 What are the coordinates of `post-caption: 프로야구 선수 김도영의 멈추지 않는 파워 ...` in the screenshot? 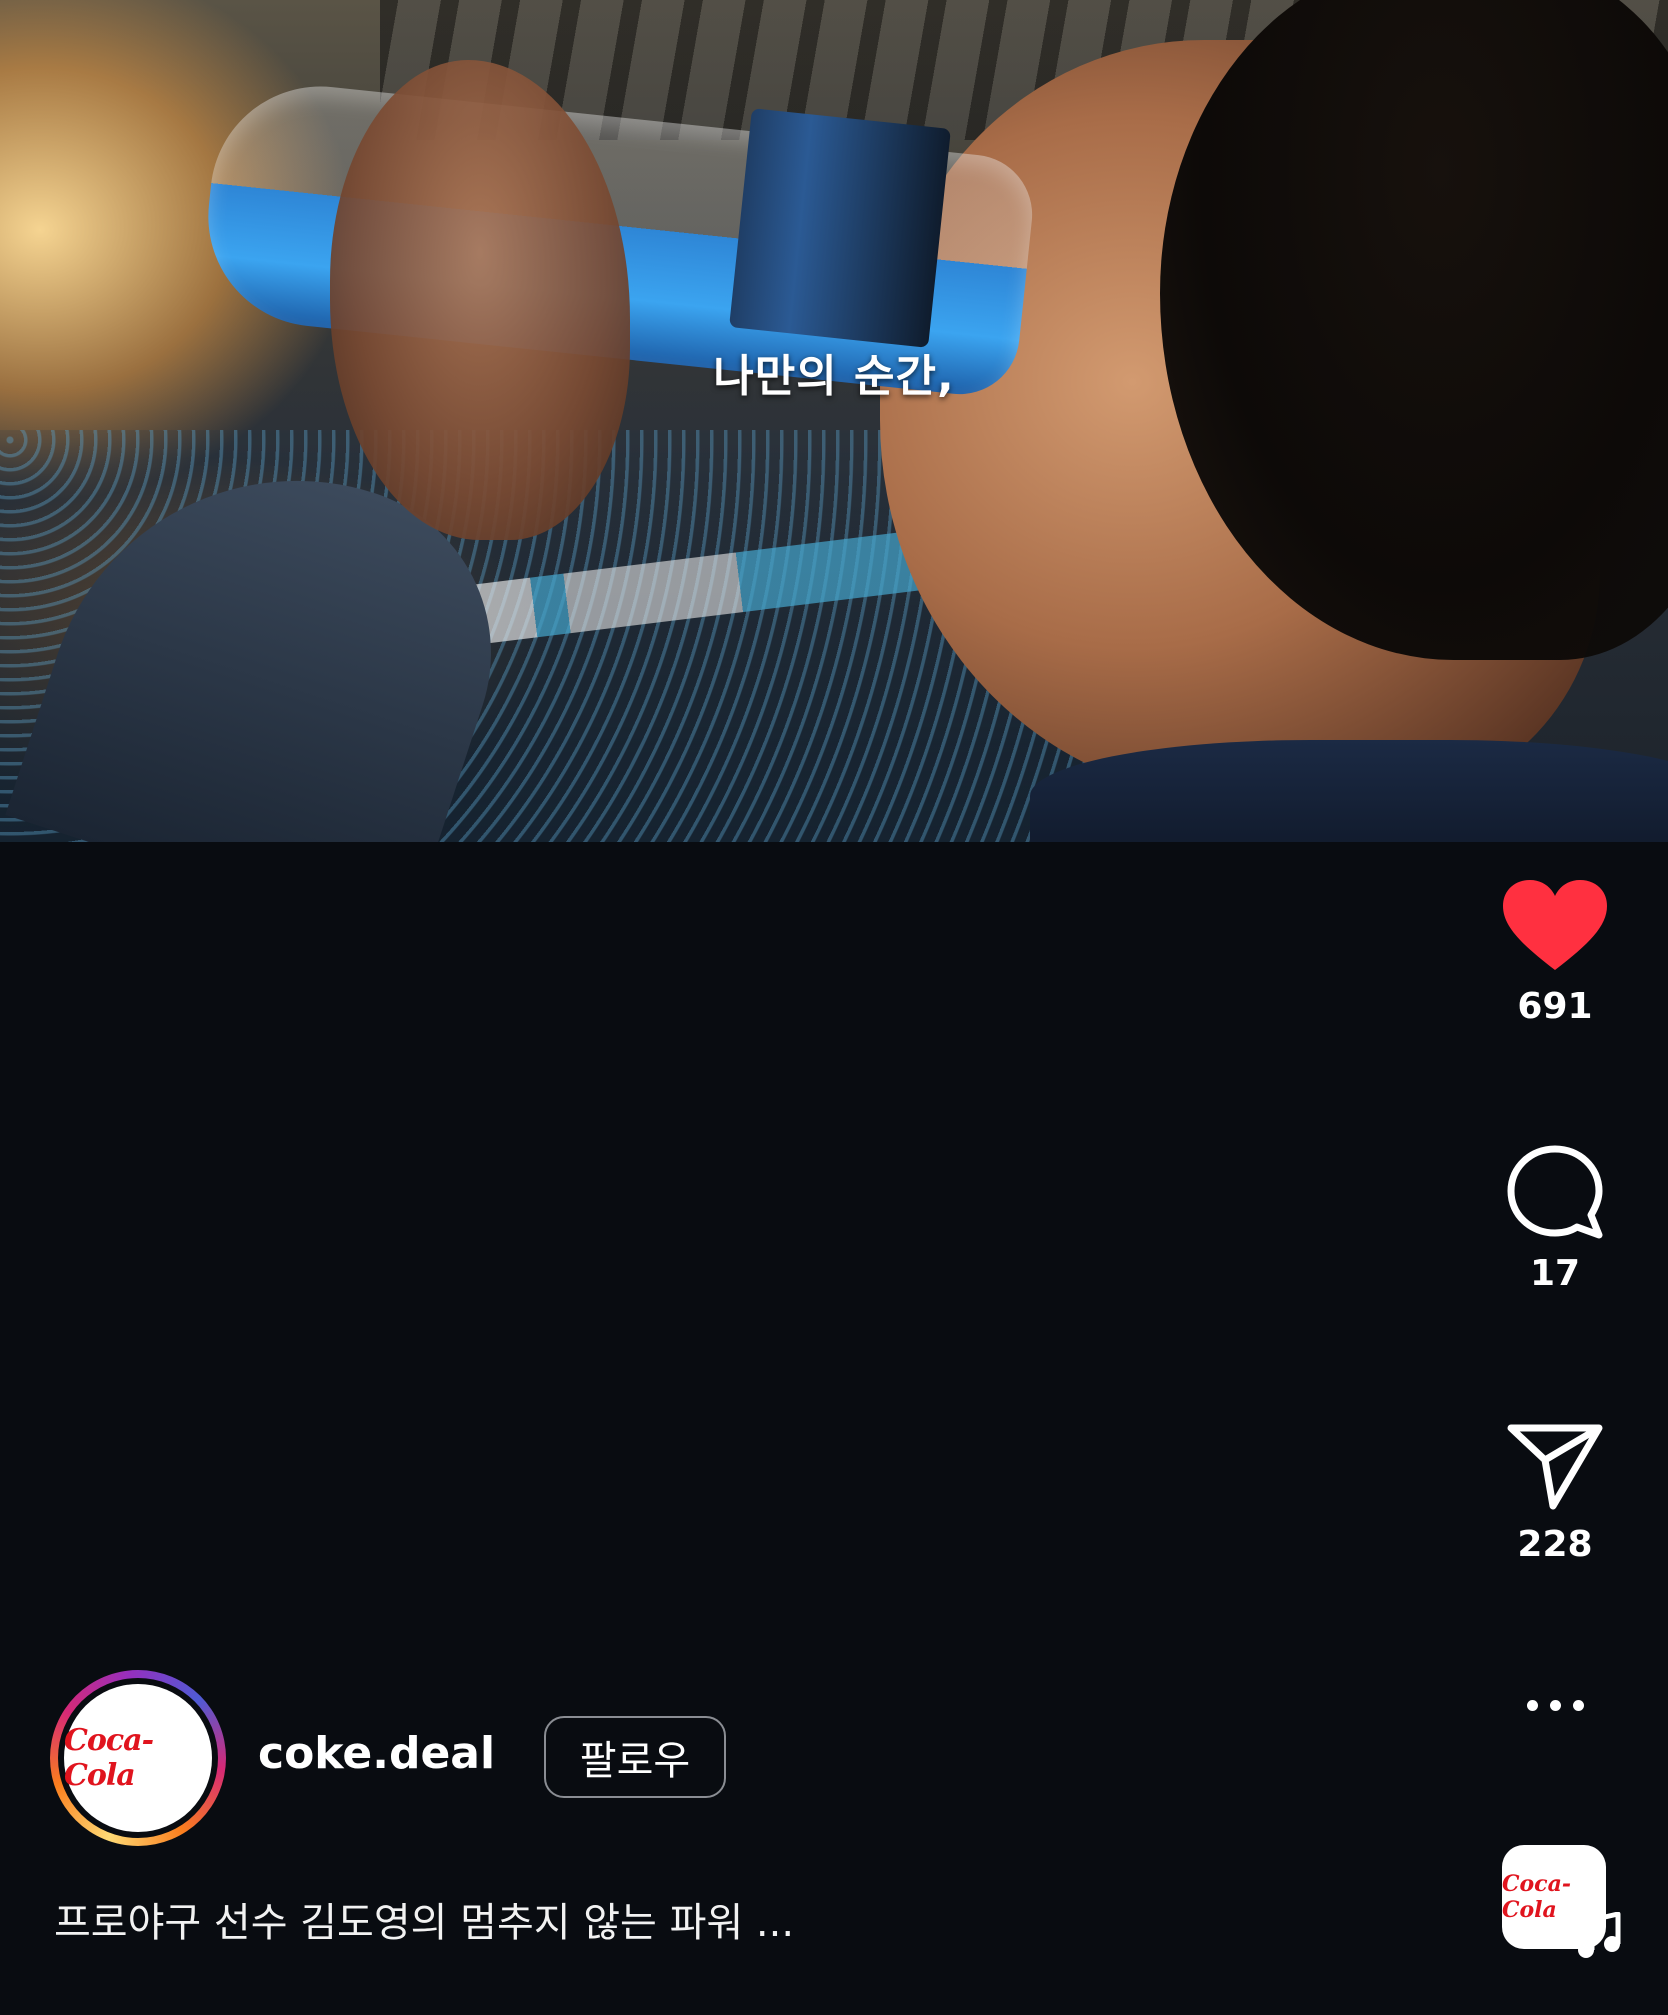 It's located at (424, 1919).